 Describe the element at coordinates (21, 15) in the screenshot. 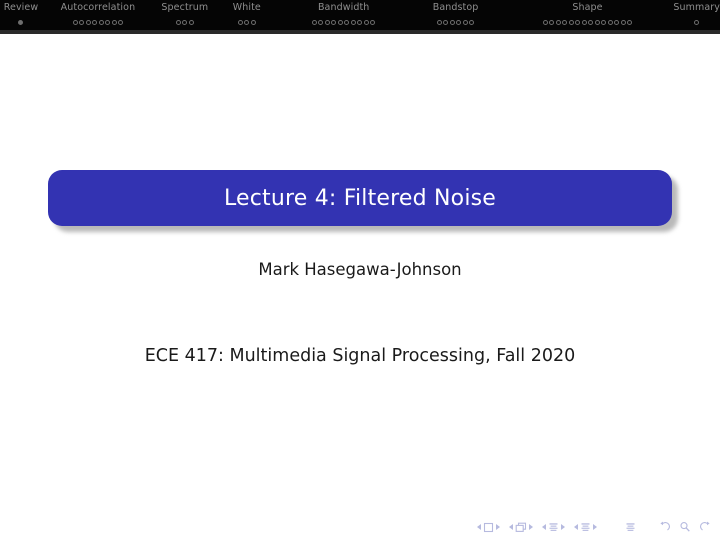

I see `nav-section-review: Review` at that location.